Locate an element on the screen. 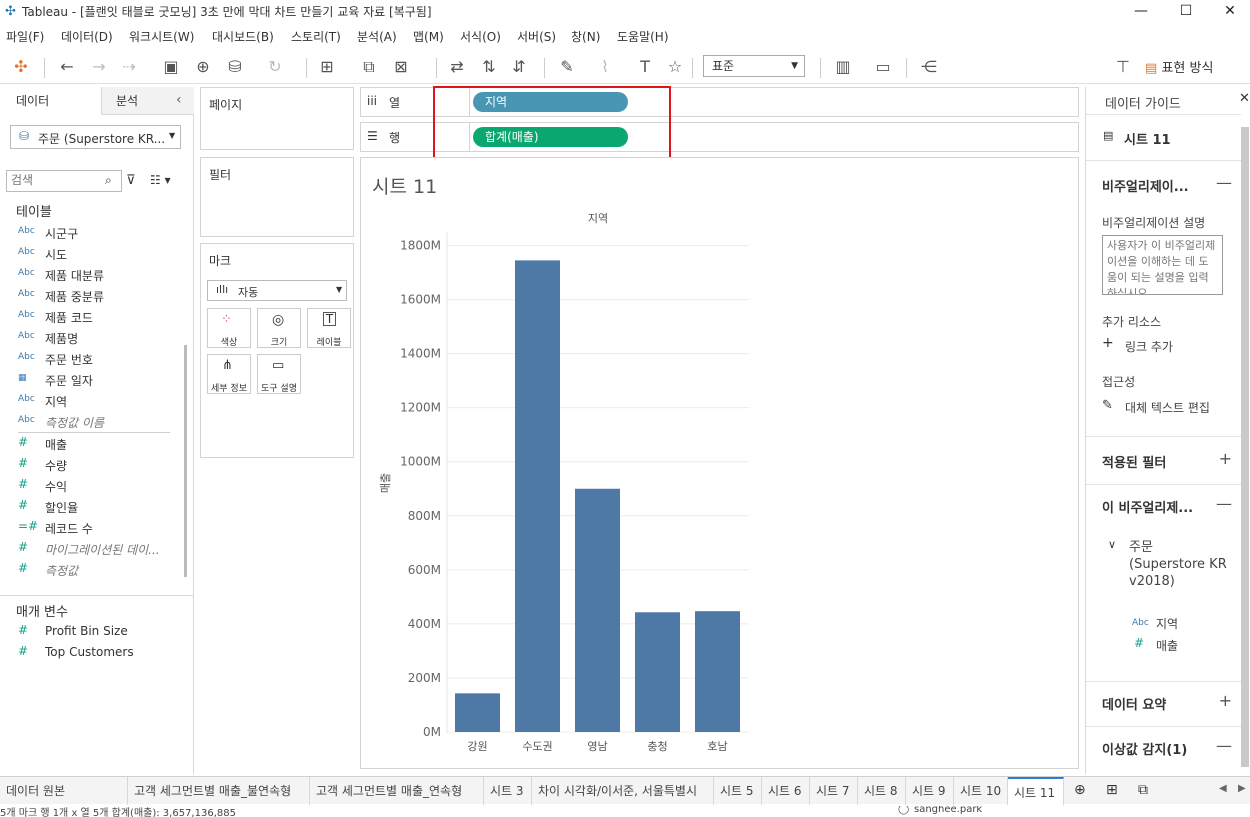 The height and width of the screenshot is (817, 1250). add-link: 링크 추가 is located at coordinates (1149, 346).